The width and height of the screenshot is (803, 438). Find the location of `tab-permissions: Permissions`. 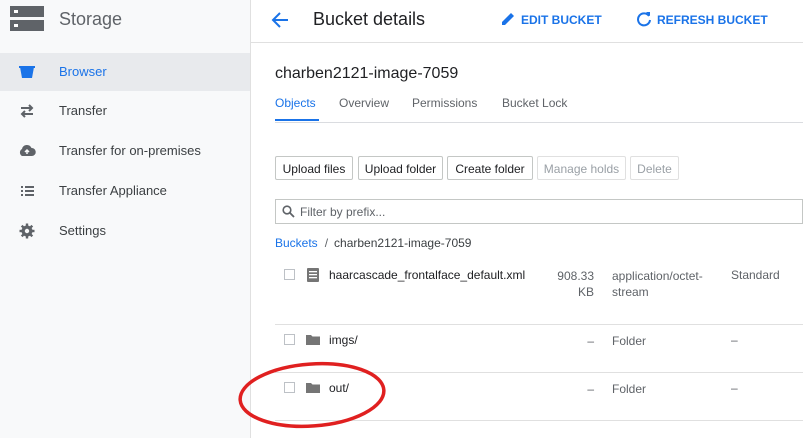

tab-permissions: Permissions is located at coordinates (444, 103).